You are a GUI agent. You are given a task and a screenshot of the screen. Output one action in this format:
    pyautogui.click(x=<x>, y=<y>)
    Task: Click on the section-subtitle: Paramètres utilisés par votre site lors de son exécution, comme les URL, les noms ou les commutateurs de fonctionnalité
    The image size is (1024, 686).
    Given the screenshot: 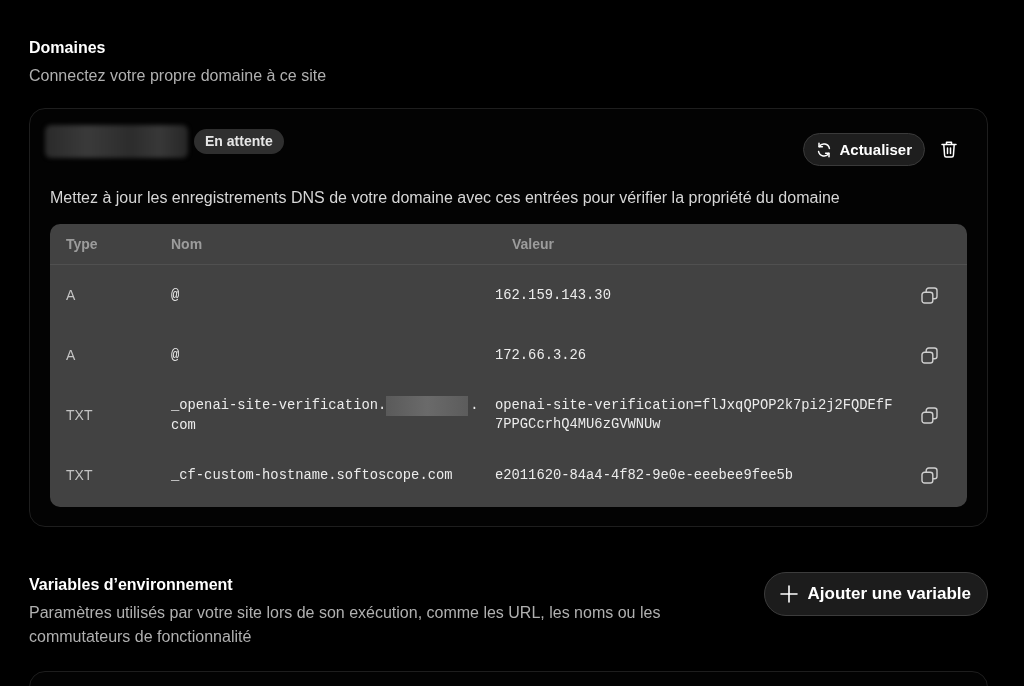 What is the action you would take?
    pyautogui.click(x=345, y=625)
    